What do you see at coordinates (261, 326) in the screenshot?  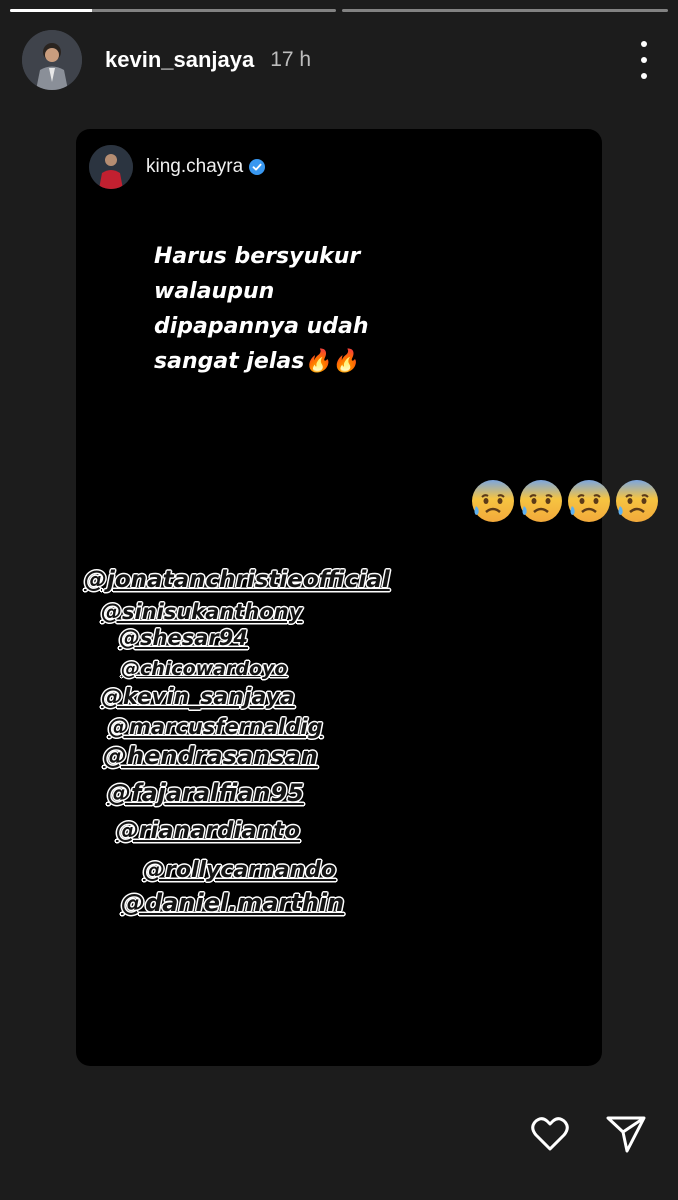 I see `caption-line: dipapannya udah` at bounding box center [261, 326].